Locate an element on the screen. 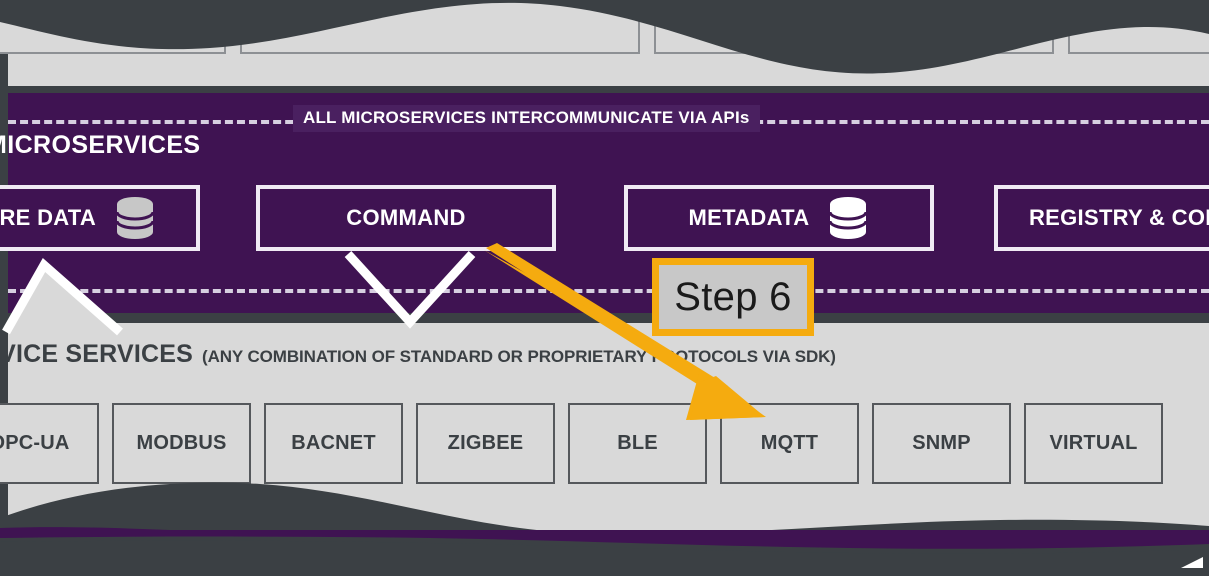 The width and height of the screenshot is (1209, 576). protocol-box-snmp: SNMP is located at coordinates (941, 443).